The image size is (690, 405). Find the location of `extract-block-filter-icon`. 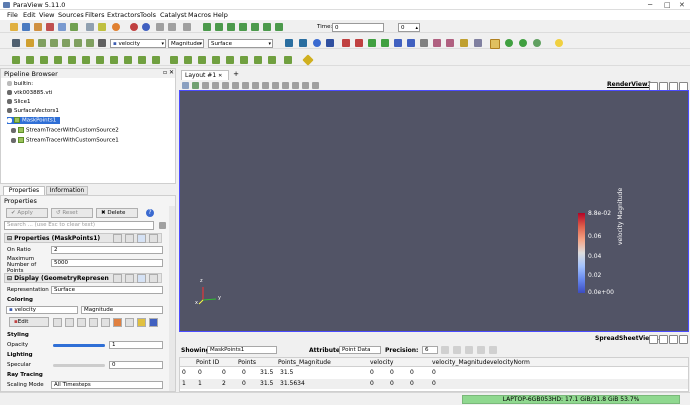

extract-block-filter-icon is located at coordinates (258, 60).